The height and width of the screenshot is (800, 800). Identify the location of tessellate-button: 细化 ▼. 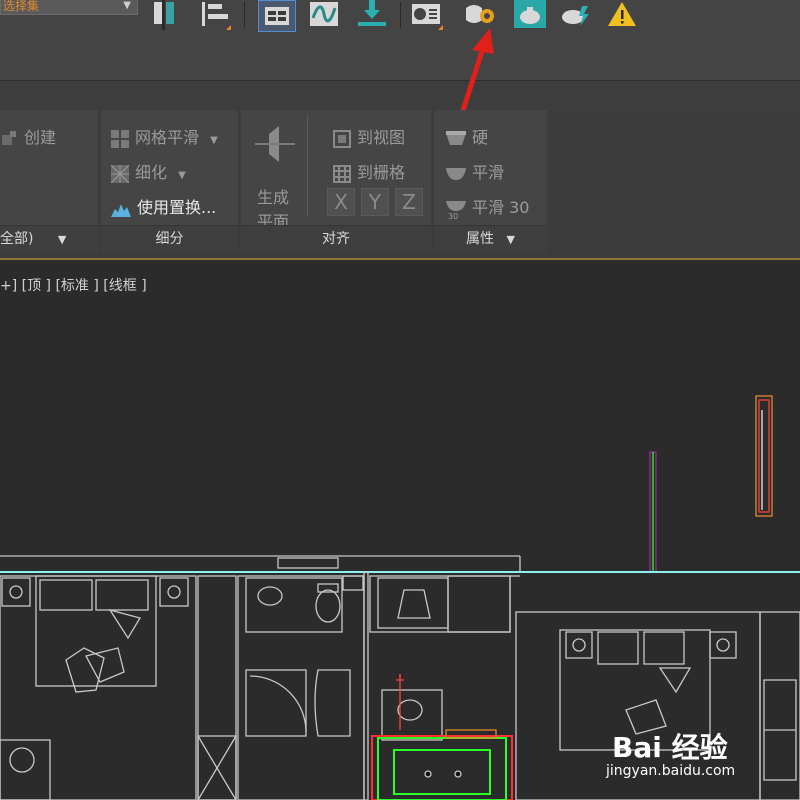
(148, 171).